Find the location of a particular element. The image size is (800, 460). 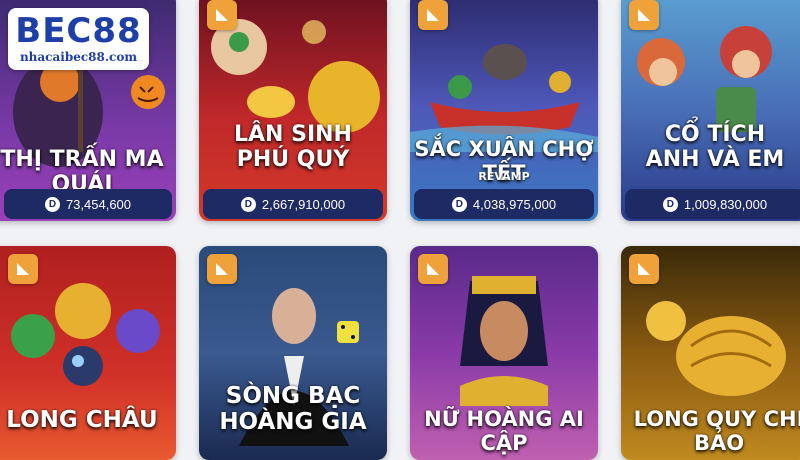

logo-site: nhacaibec88.com is located at coordinates (78, 57).